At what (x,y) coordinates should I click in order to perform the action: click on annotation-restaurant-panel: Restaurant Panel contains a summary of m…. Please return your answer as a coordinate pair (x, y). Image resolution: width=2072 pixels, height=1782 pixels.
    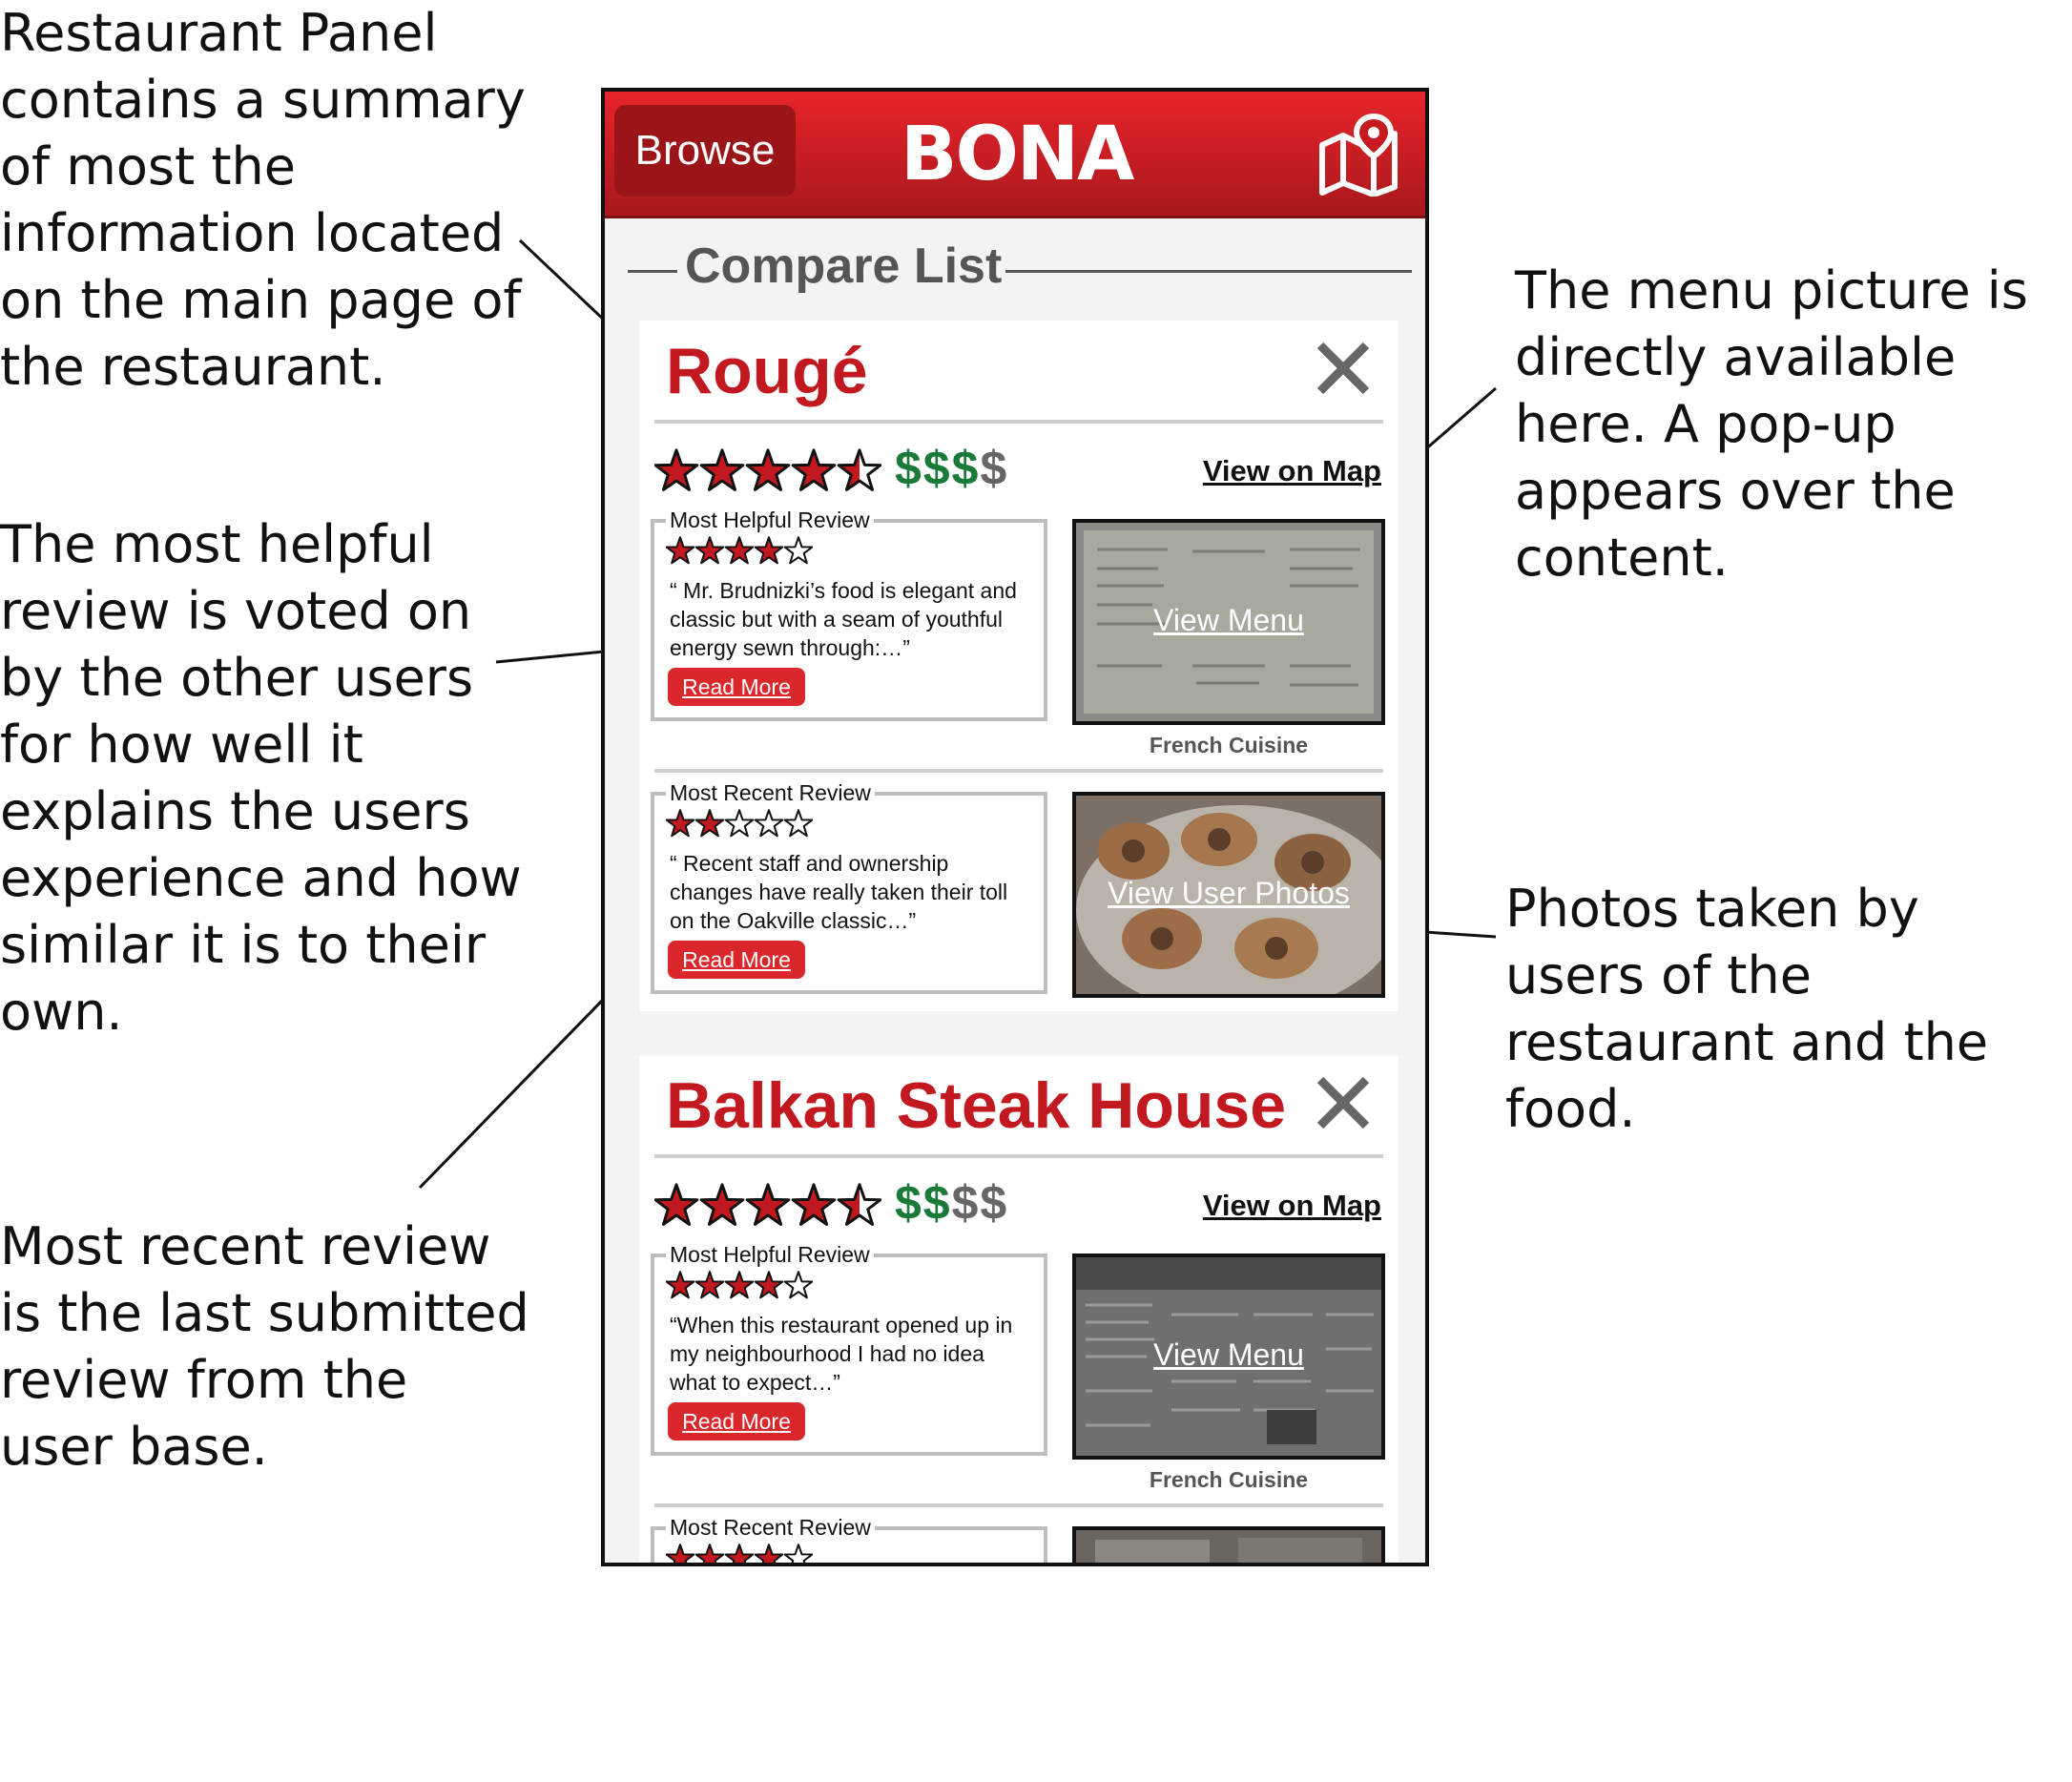
    Looking at the image, I should click on (263, 200).